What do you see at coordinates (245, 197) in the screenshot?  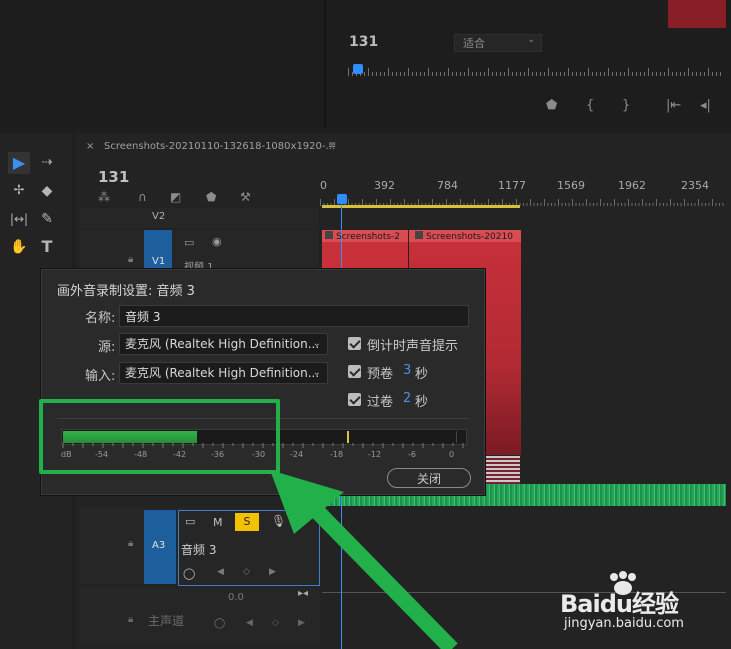 I see `settings-wrench-icon: ⚒` at bounding box center [245, 197].